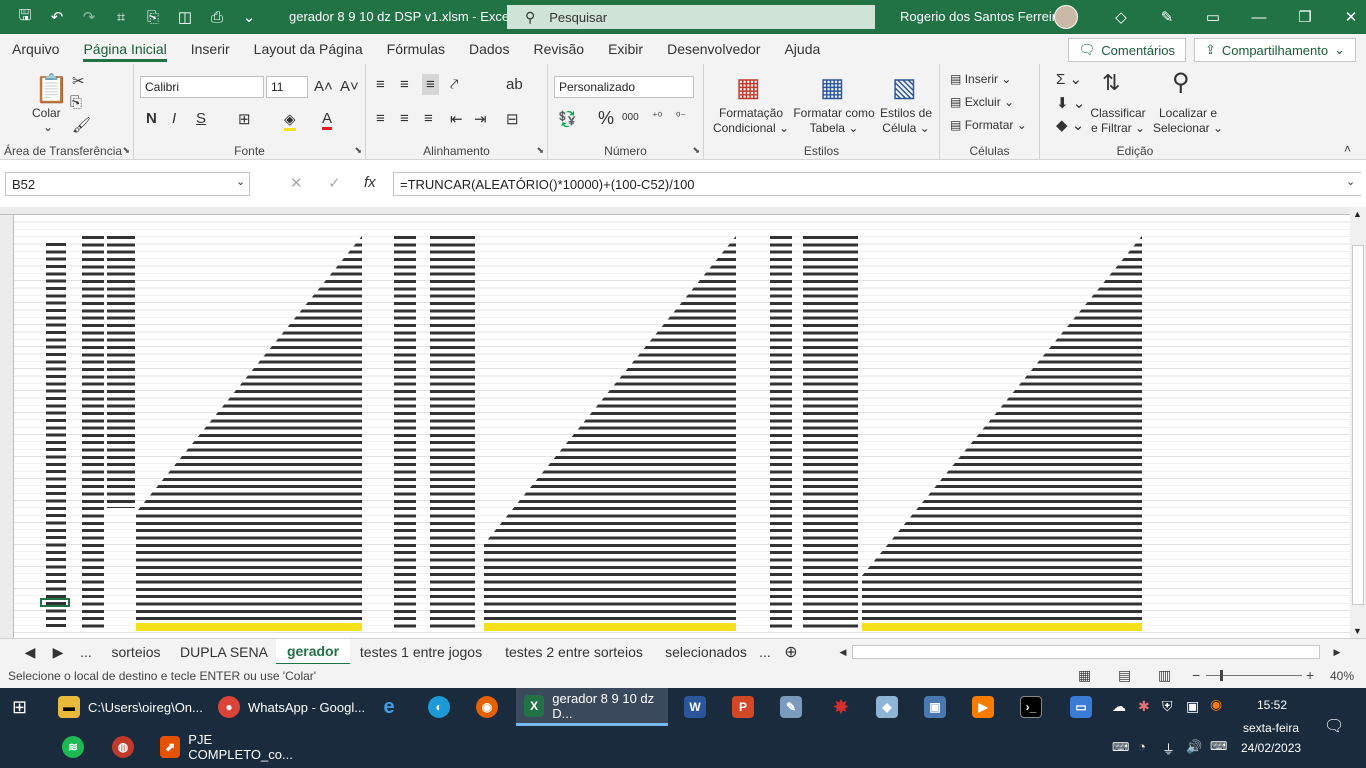 This screenshot has width=1366, height=768. I want to click on collapse-ribbon-icon: ˄, so click(1347, 149).